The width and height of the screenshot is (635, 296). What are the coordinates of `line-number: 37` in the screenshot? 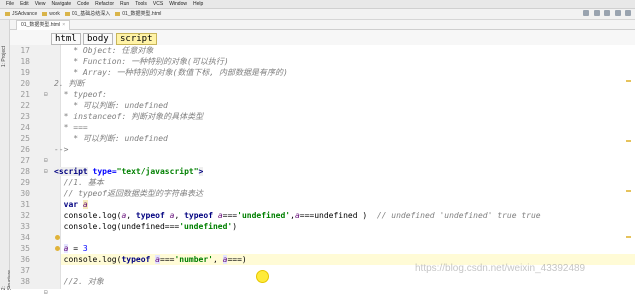 It's located at (25, 270).